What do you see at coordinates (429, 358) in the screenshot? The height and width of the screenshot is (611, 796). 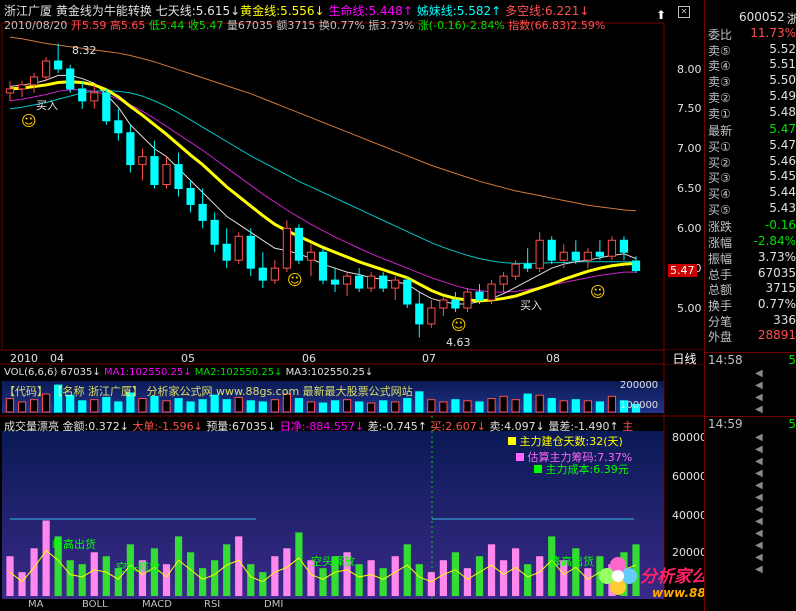 I see `time-label: 07` at bounding box center [429, 358].